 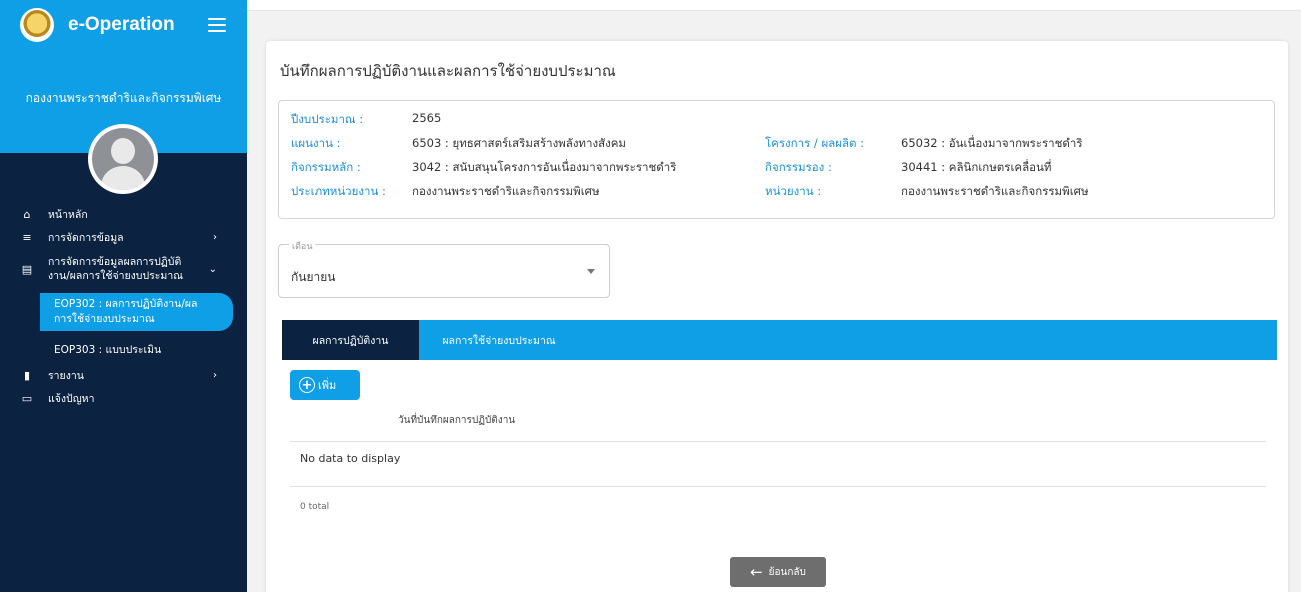 What do you see at coordinates (123, 214) in the screenshot?
I see `sidebar-item-home: ⌂ หน้าหลัก` at bounding box center [123, 214].